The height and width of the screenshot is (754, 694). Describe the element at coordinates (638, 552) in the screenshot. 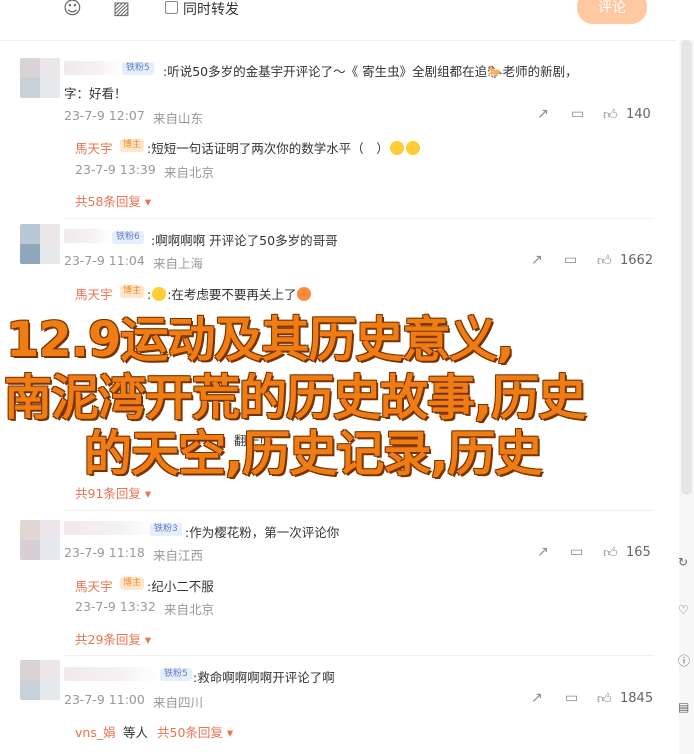

I see `like-count: 165` at that location.